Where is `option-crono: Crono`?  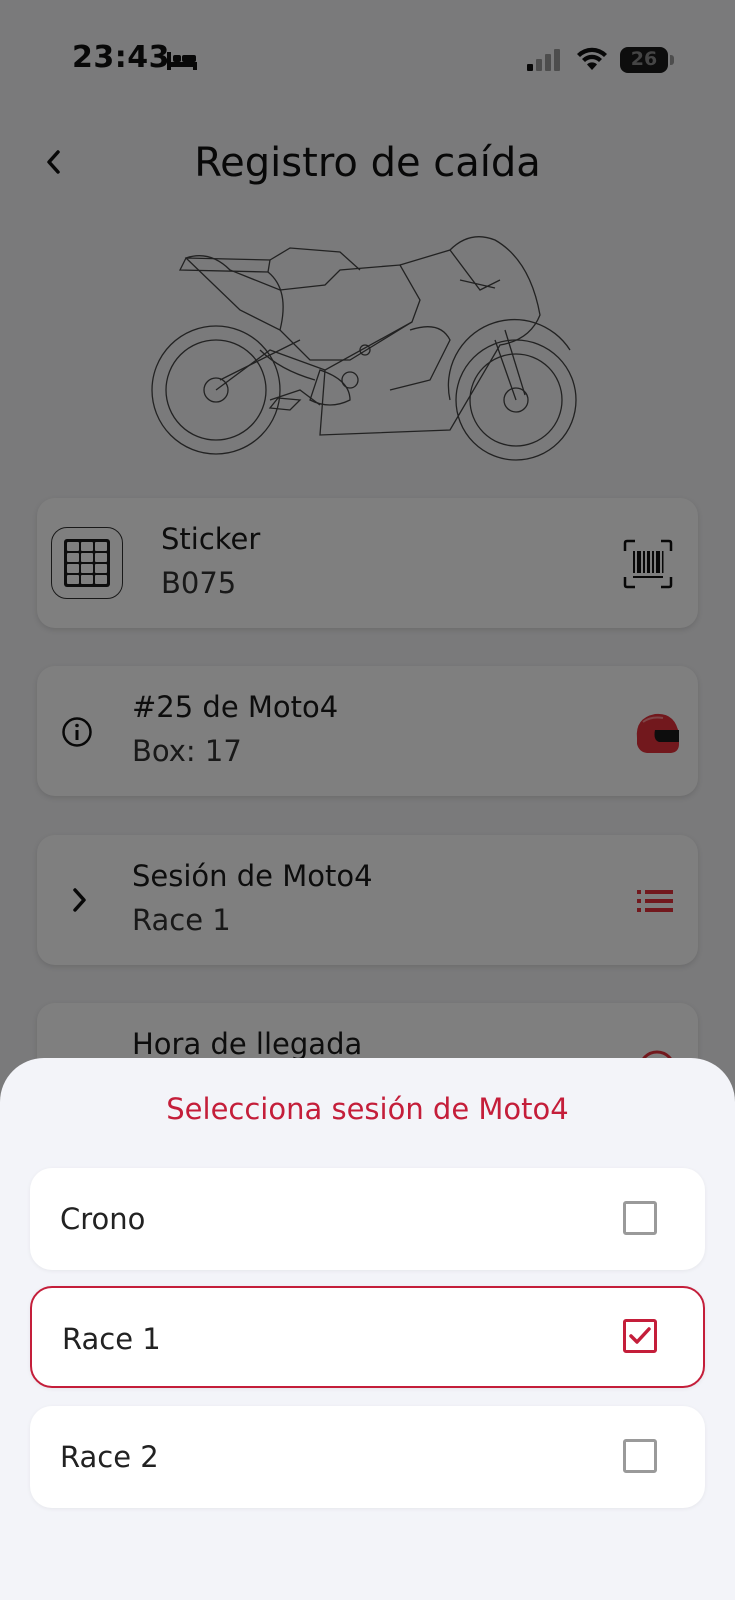 option-crono: Crono is located at coordinates (367, 1219).